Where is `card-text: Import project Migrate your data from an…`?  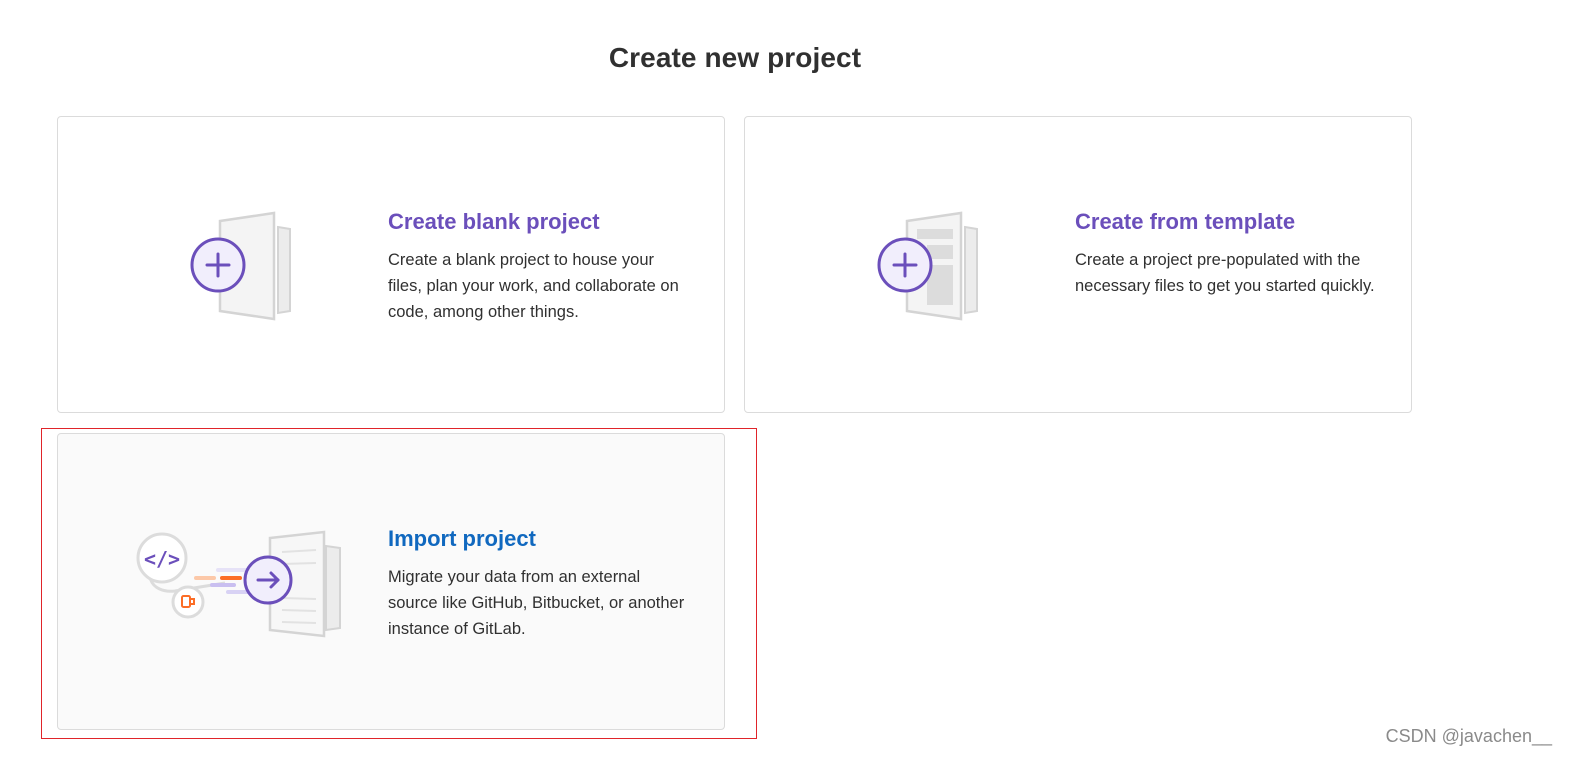
card-text: Import project Migrate your data from an… is located at coordinates (538, 583).